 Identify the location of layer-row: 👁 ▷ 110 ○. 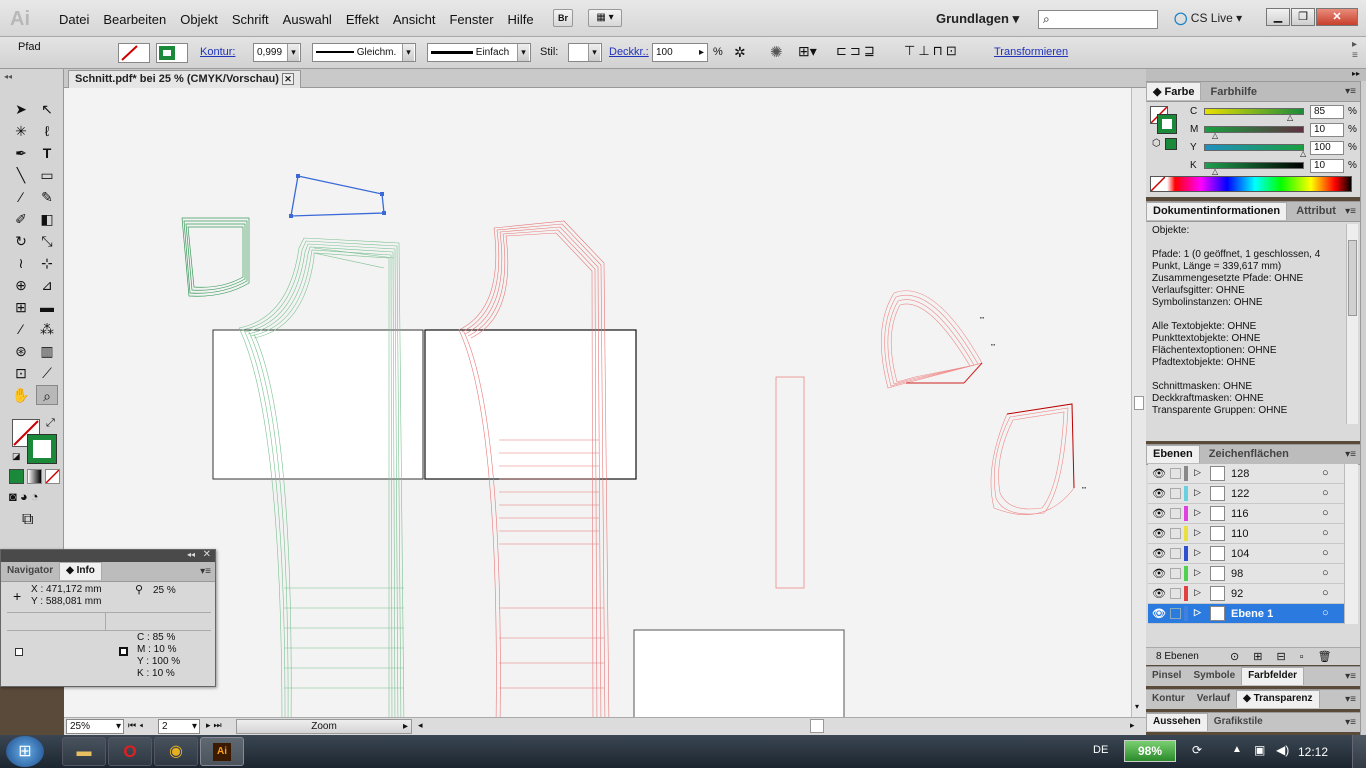
(1246, 534).